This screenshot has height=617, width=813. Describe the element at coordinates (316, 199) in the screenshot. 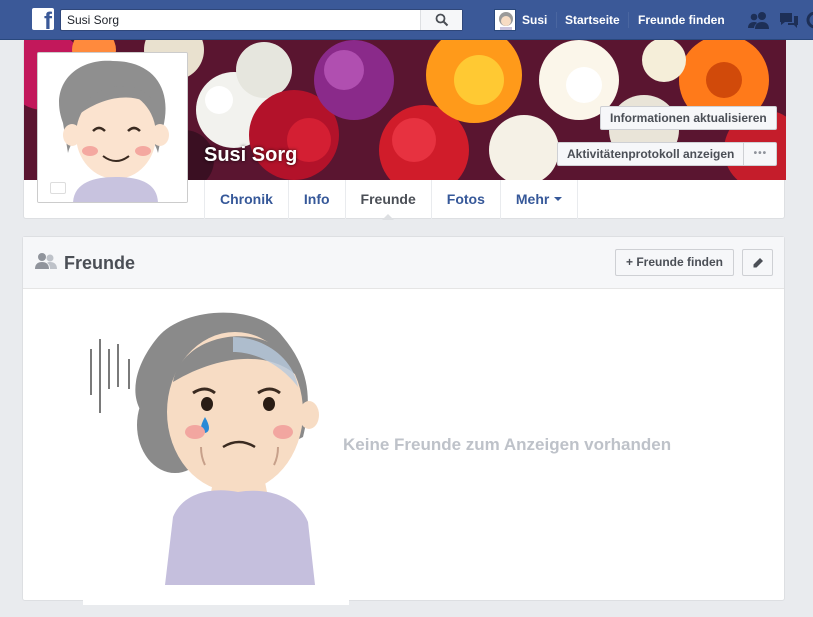

I see `tab-info: Info` at that location.